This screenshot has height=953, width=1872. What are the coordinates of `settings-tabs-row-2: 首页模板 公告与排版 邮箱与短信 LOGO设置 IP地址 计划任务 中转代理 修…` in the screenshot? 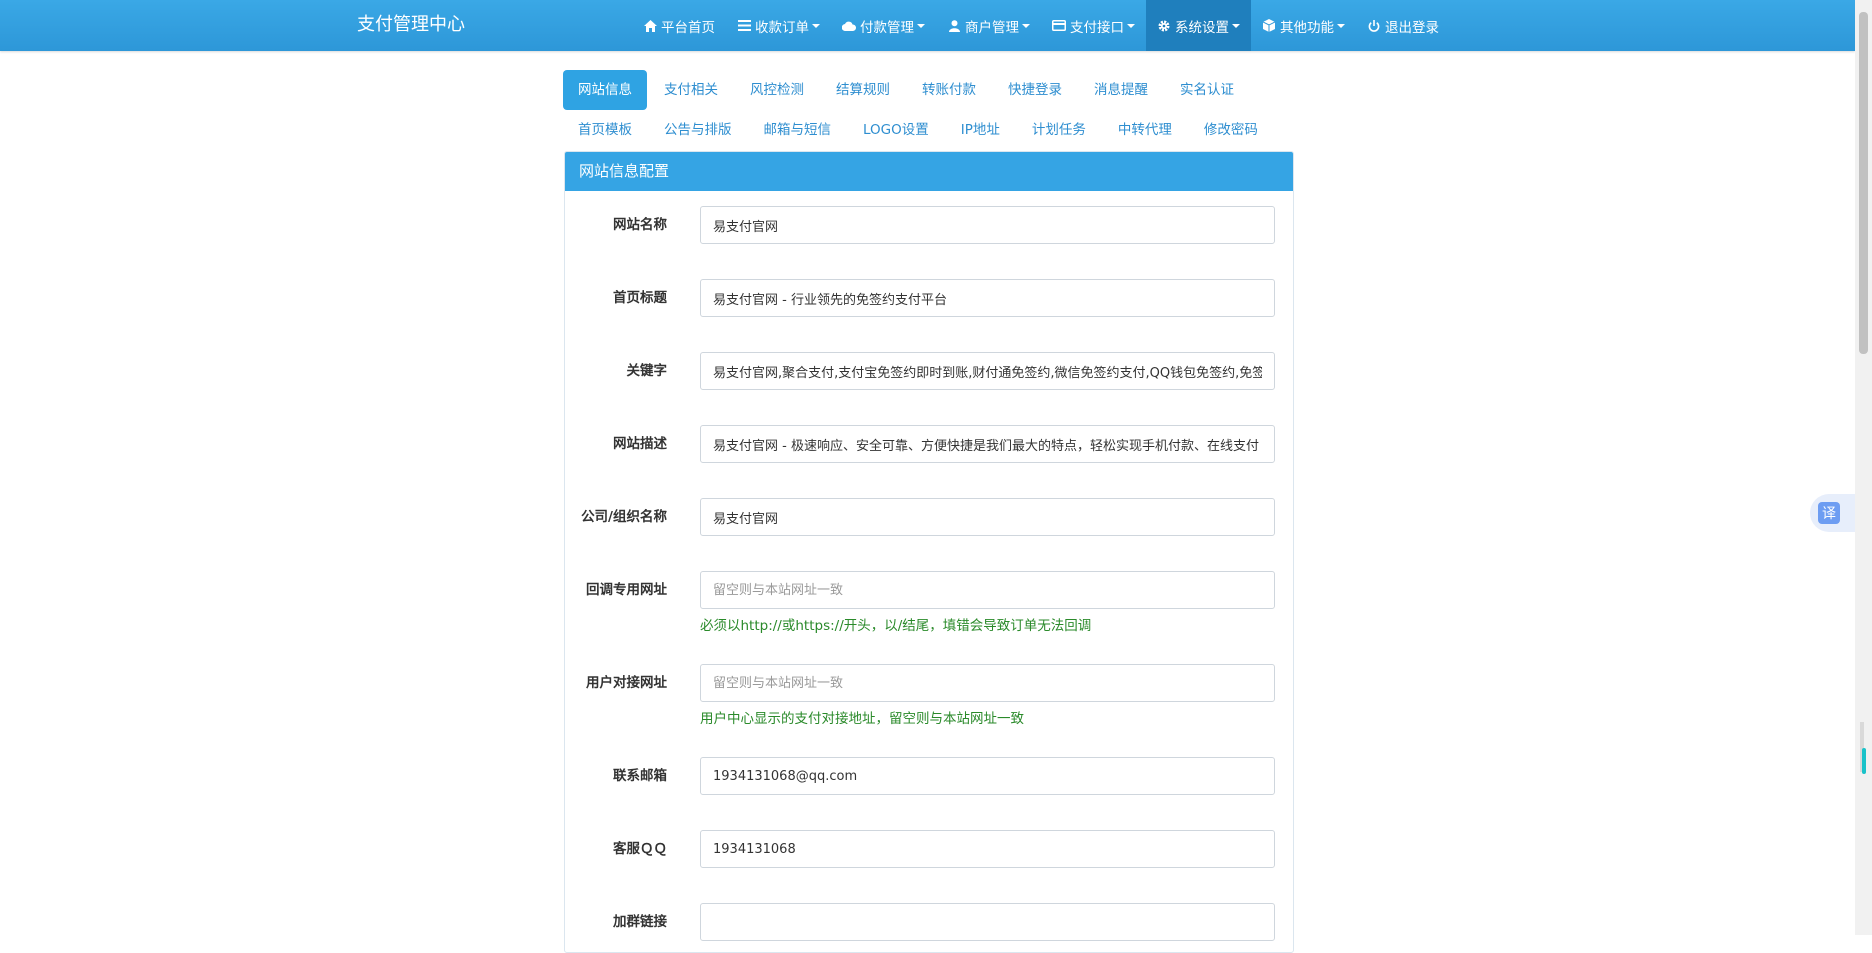 It's located at (919, 130).